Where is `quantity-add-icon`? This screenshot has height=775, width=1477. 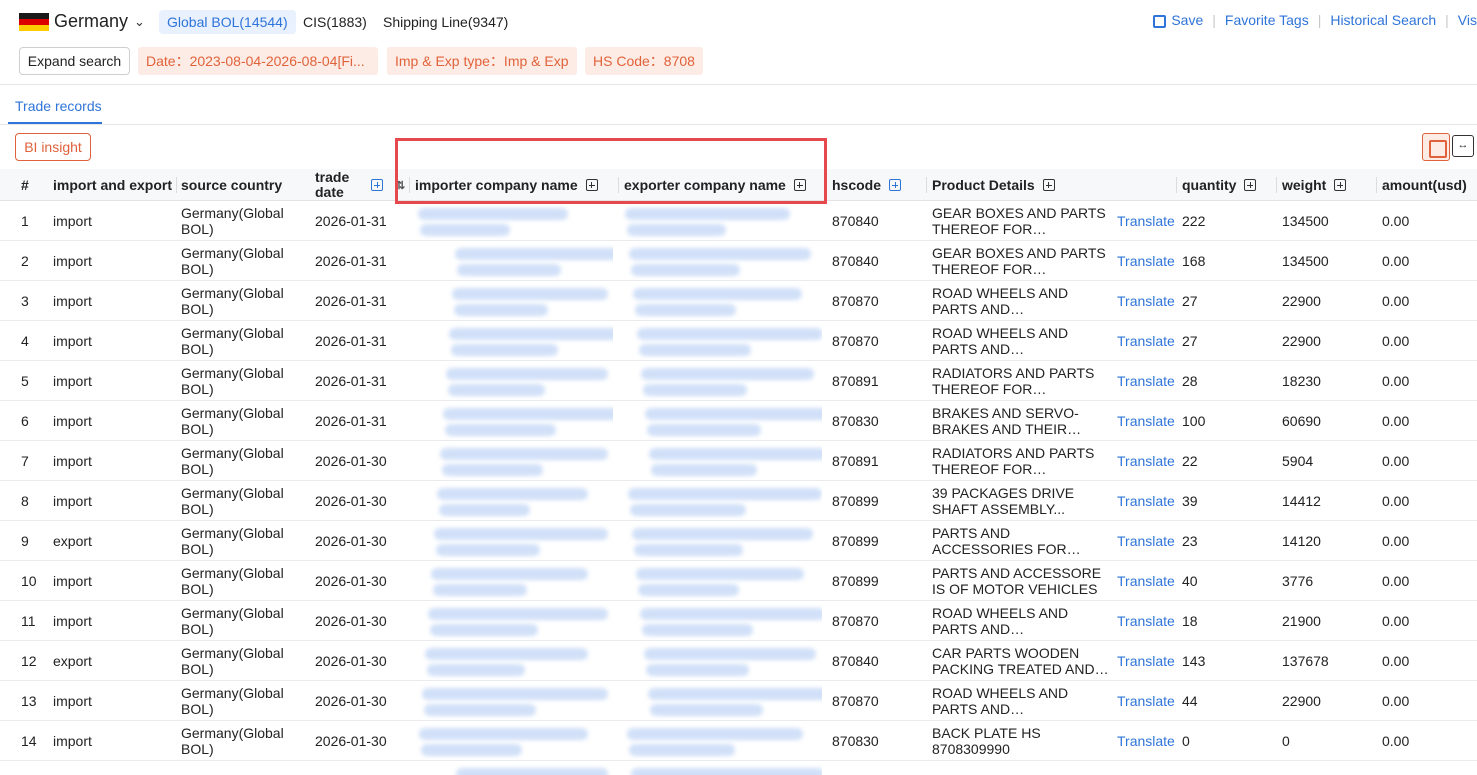
quantity-add-icon is located at coordinates (1250, 185).